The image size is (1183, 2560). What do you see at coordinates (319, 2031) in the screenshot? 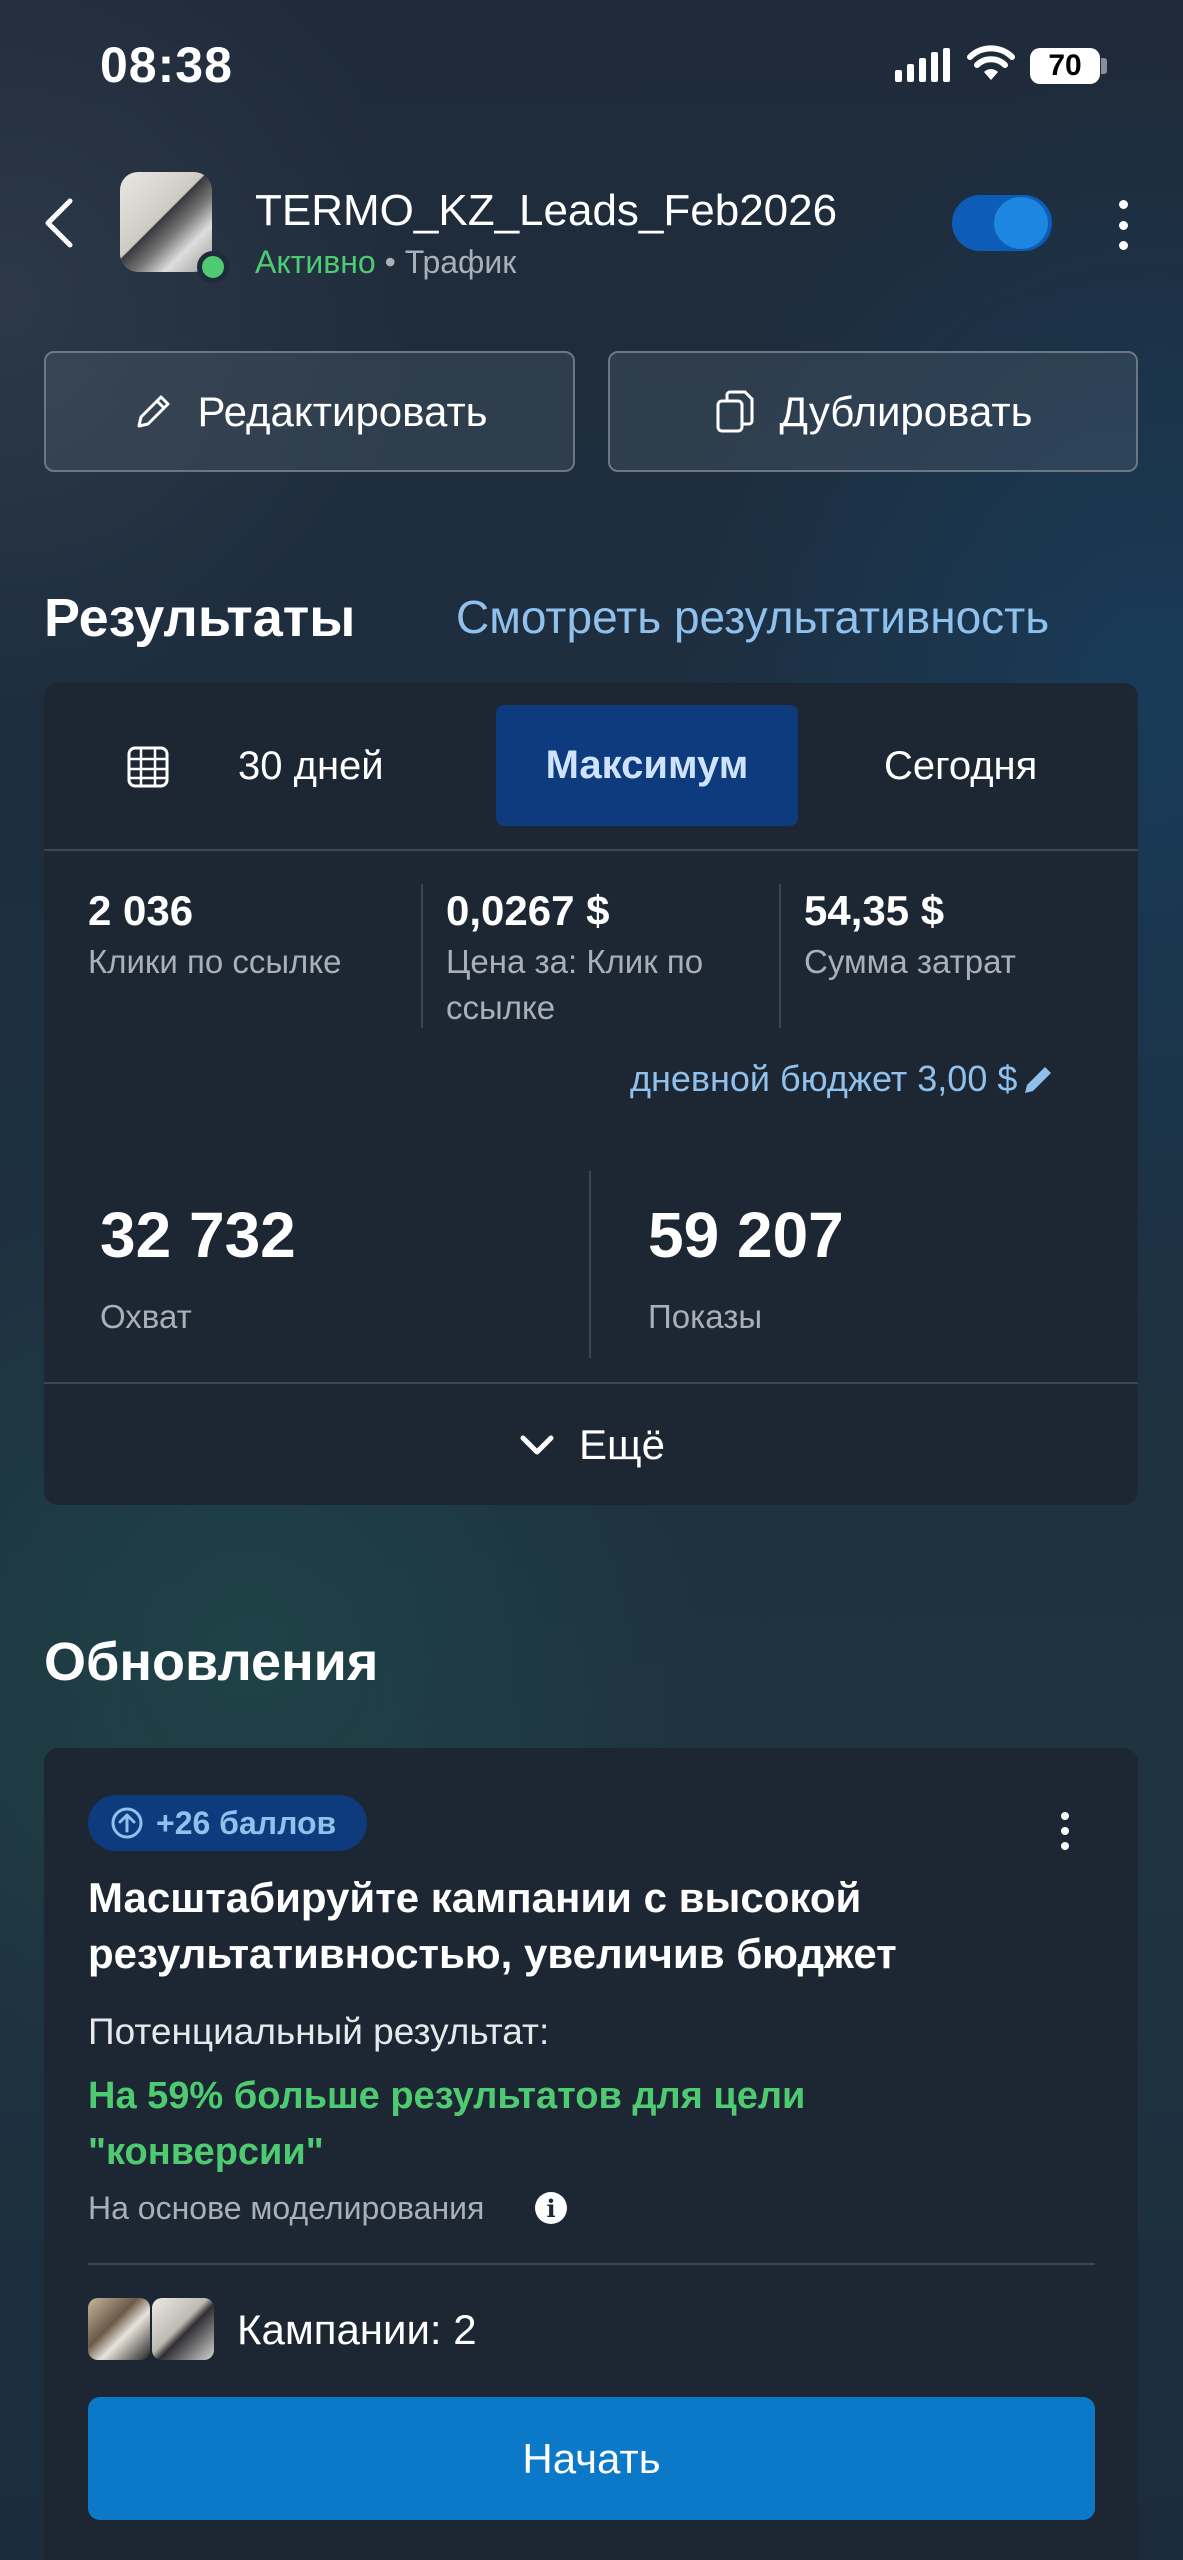
I see `potential-label: Потенциальный результат:` at bounding box center [319, 2031].